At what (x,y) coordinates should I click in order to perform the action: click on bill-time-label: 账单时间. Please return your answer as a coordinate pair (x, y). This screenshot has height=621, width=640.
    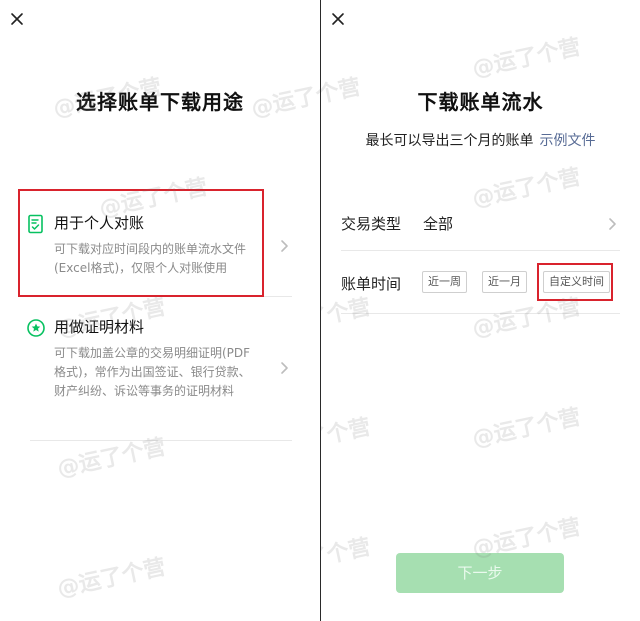
    Looking at the image, I should click on (371, 284).